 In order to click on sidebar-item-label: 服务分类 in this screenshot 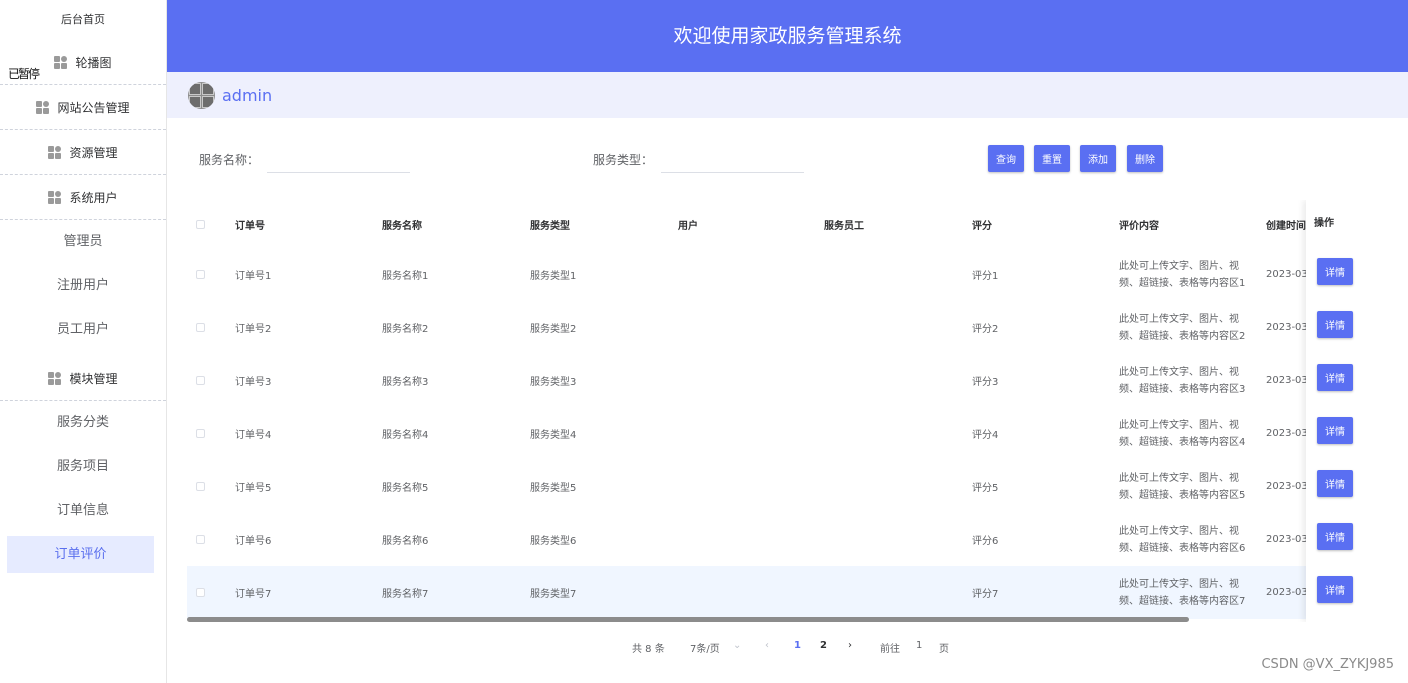, I will do `click(82, 422)`.